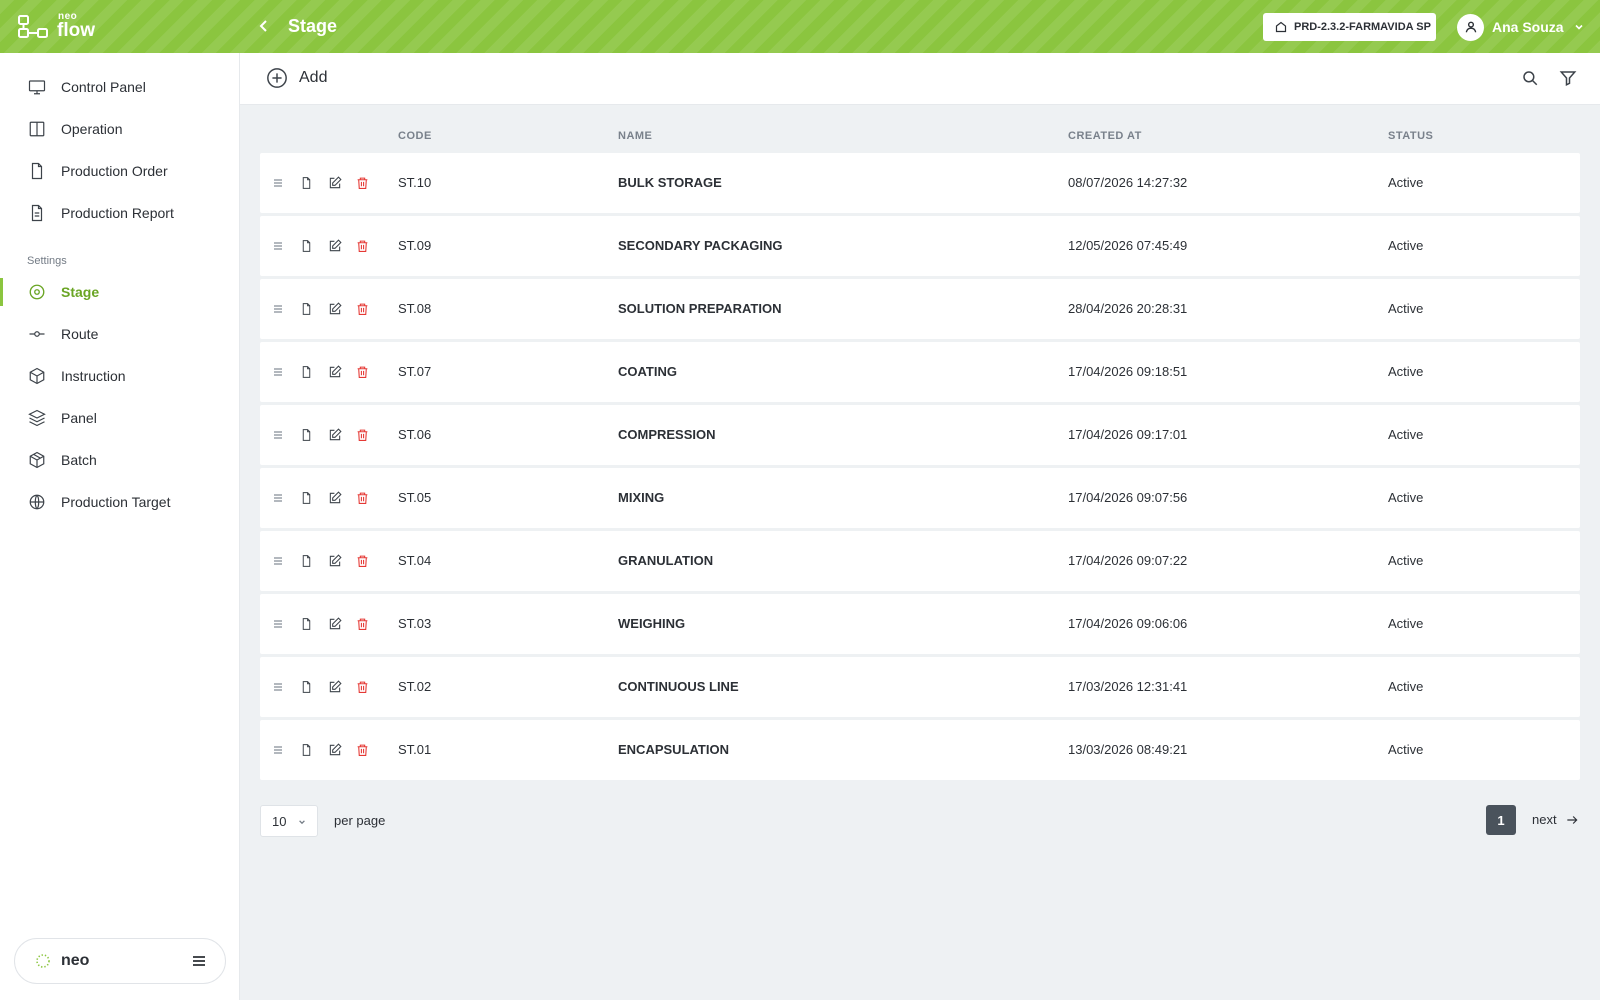 This screenshot has width=1600, height=1000. I want to click on sidebar-item-batch: Batch, so click(119, 460).